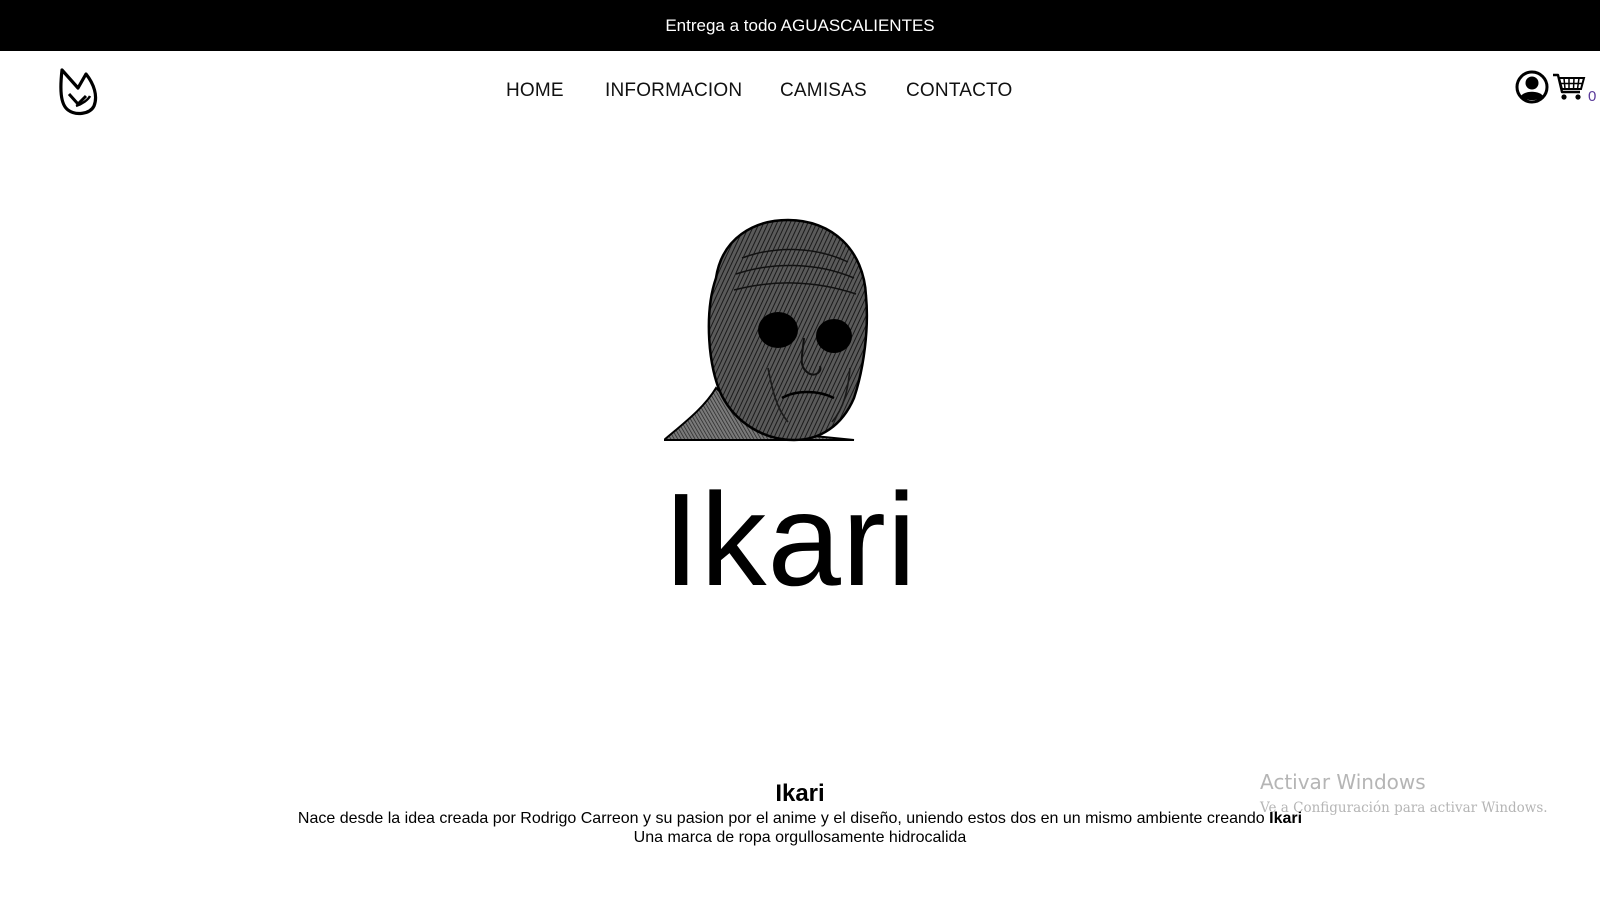 Image resolution: width=1600 pixels, height=900 pixels. I want to click on nav-contacto: CONTACTO, so click(959, 91).